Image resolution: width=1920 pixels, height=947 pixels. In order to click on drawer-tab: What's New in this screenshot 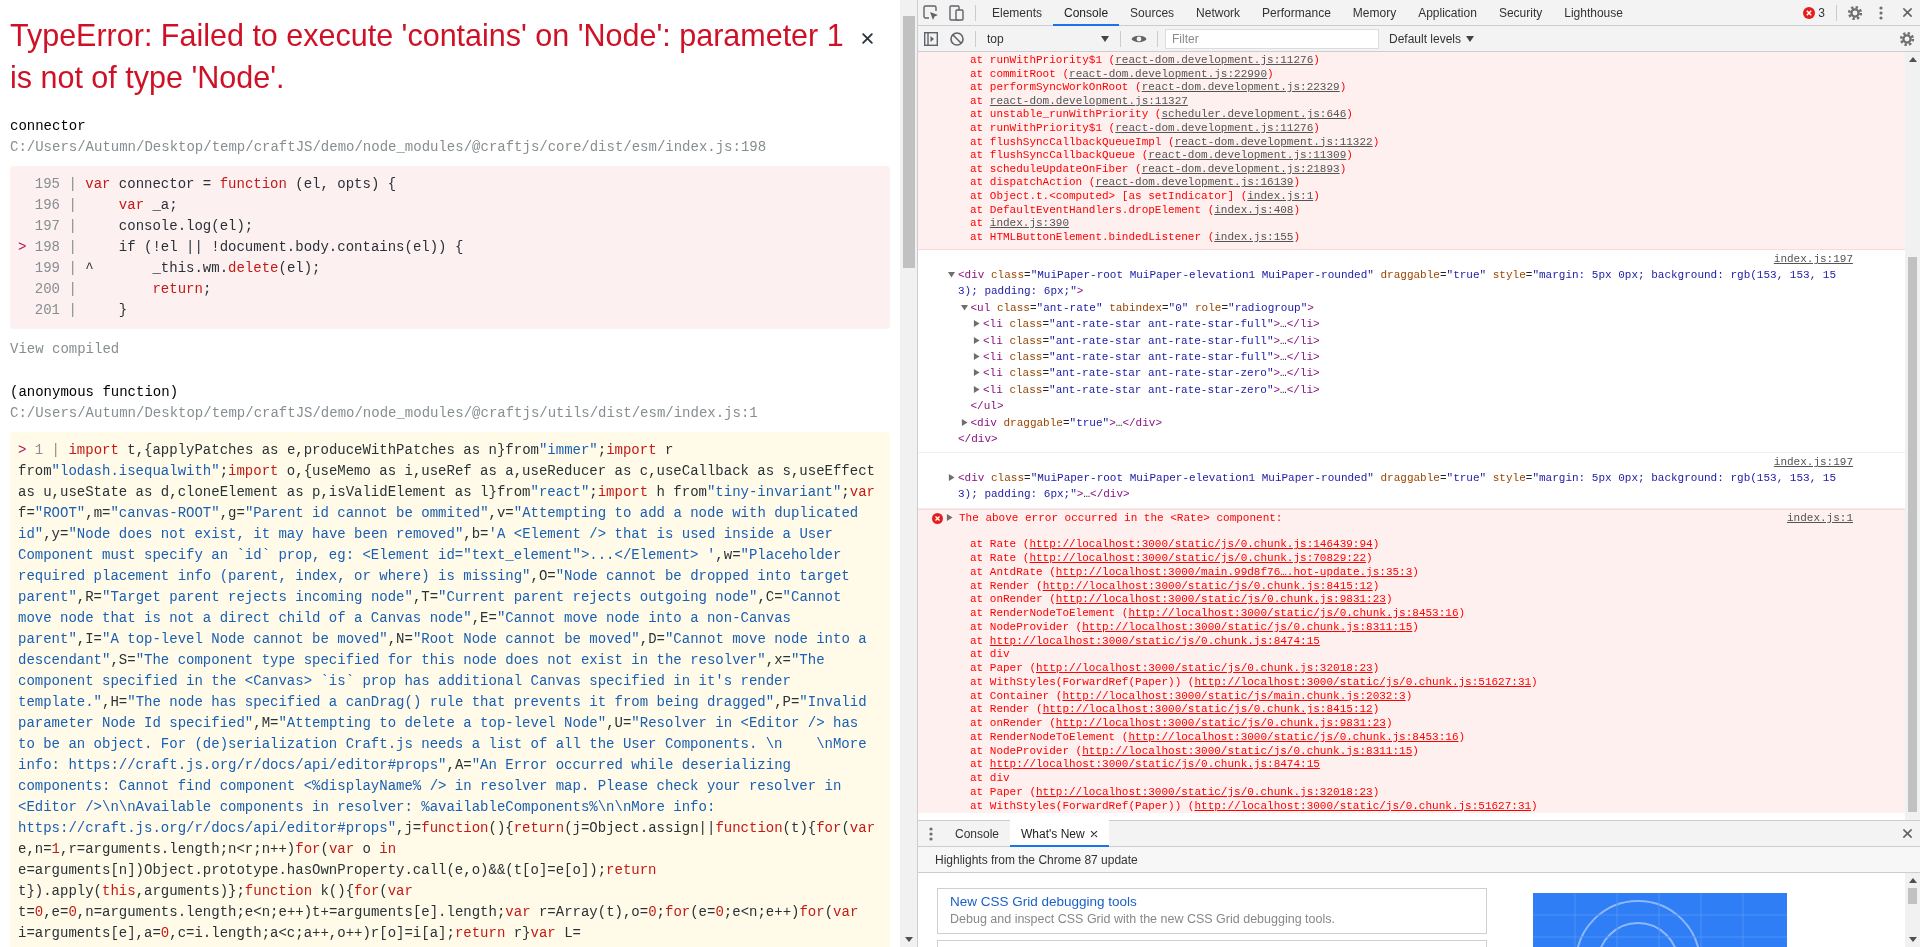, I will do `click(1059, 833)`.